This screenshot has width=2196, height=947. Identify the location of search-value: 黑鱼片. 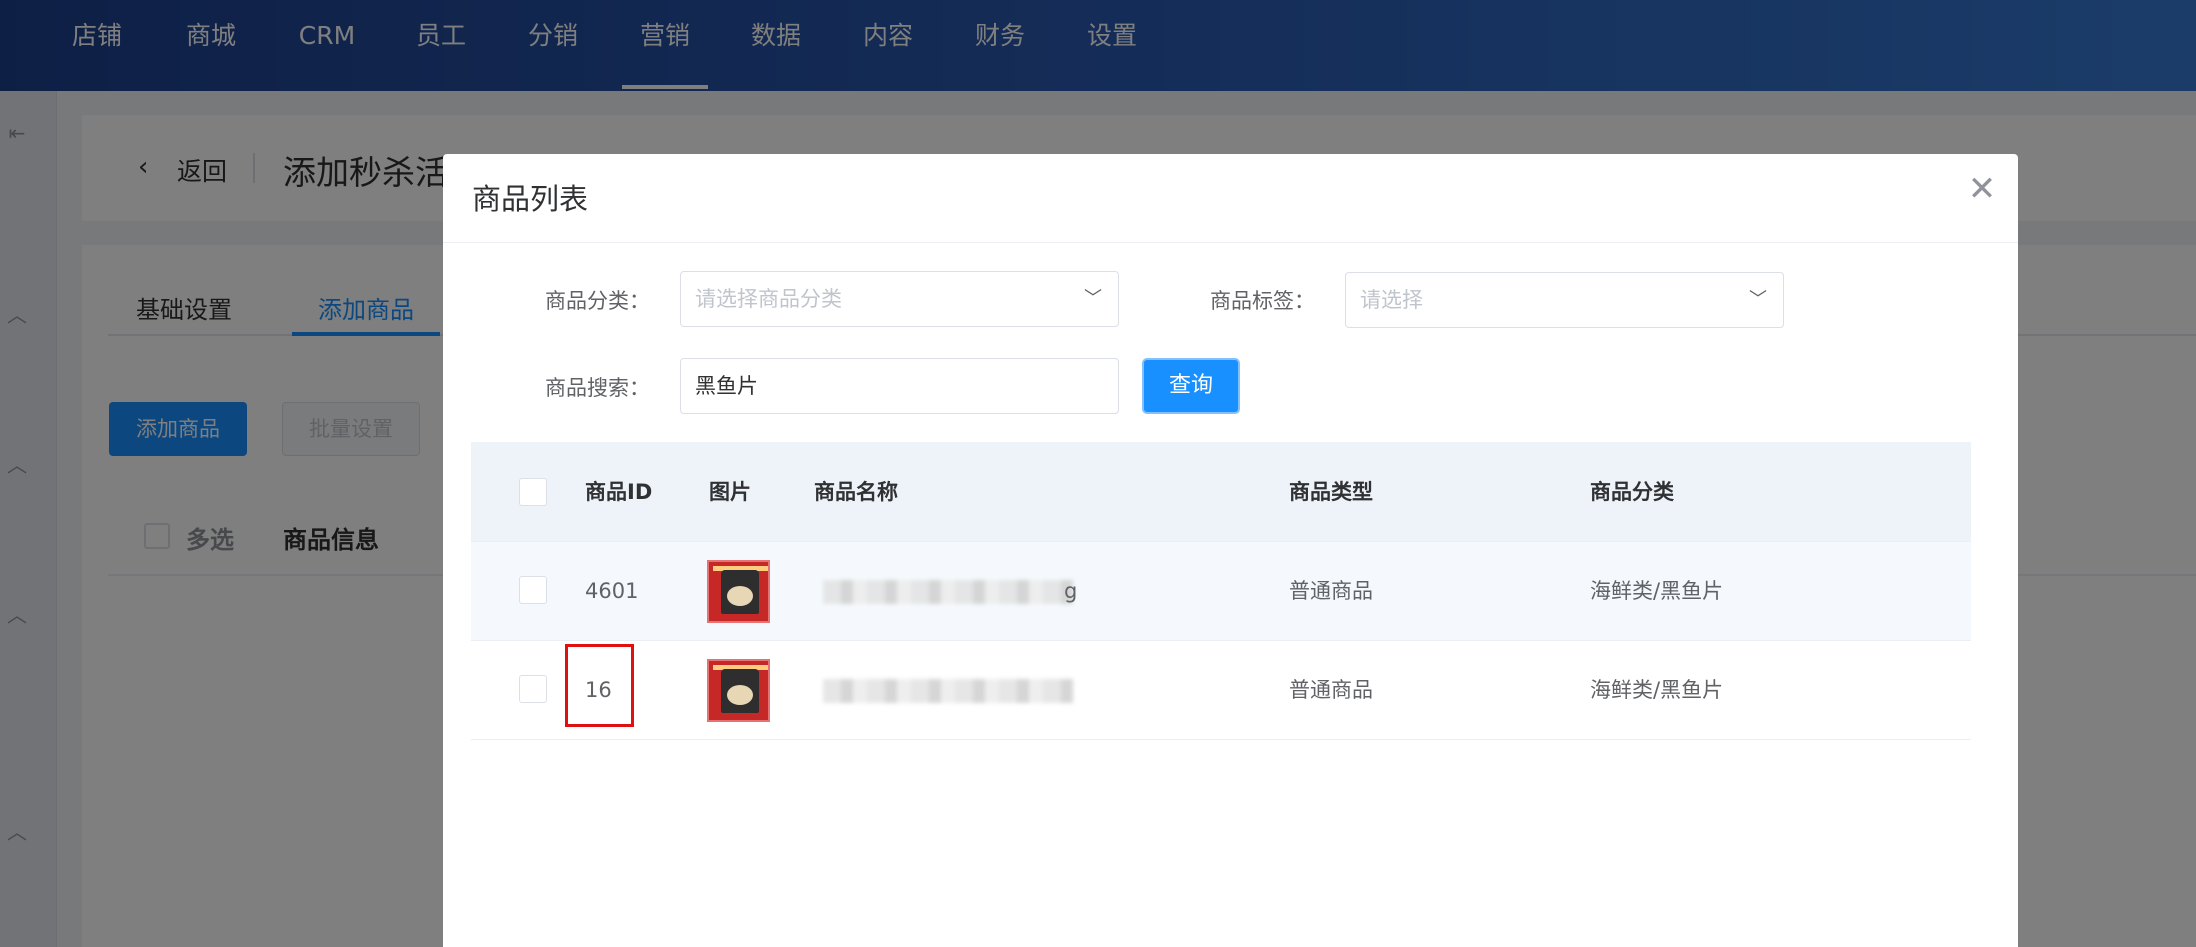
(726, 386).